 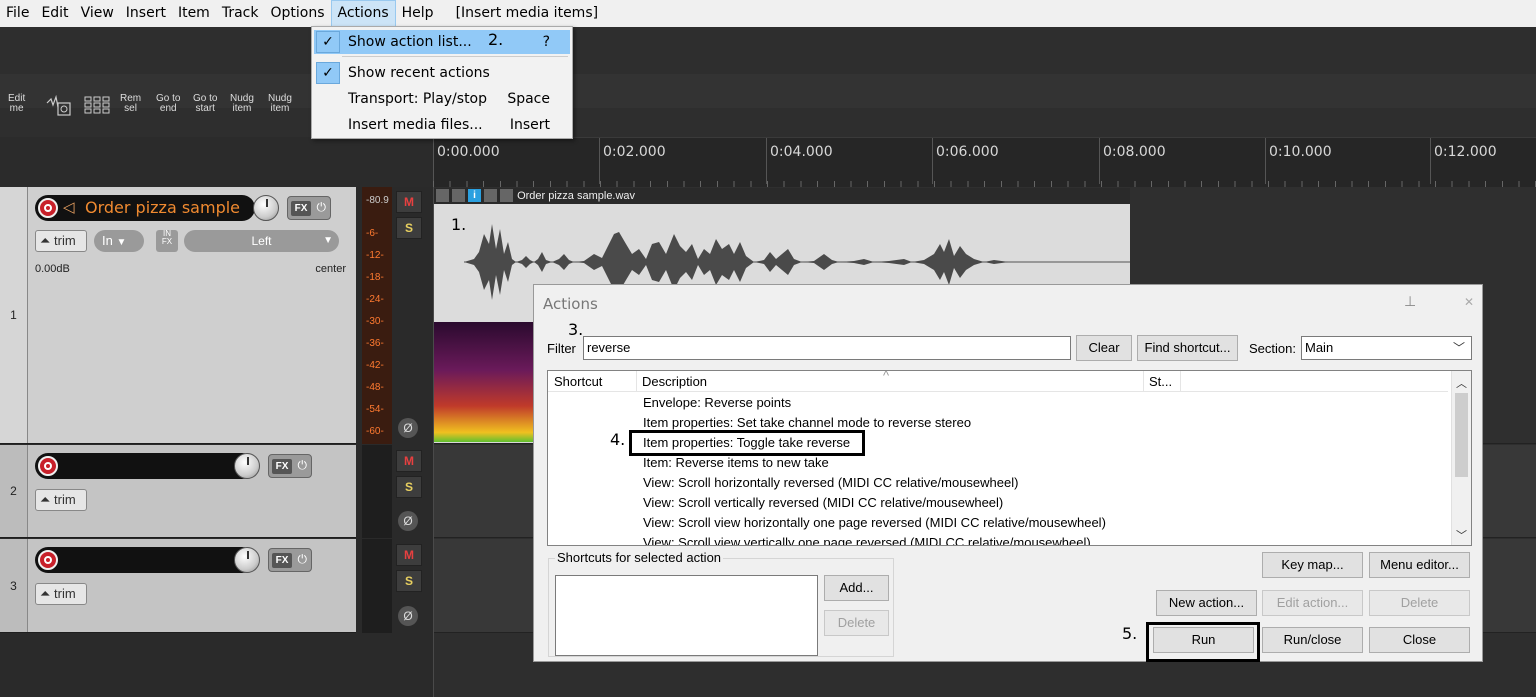 I want to click on close-button: Close, so click(x=1419, y=640).